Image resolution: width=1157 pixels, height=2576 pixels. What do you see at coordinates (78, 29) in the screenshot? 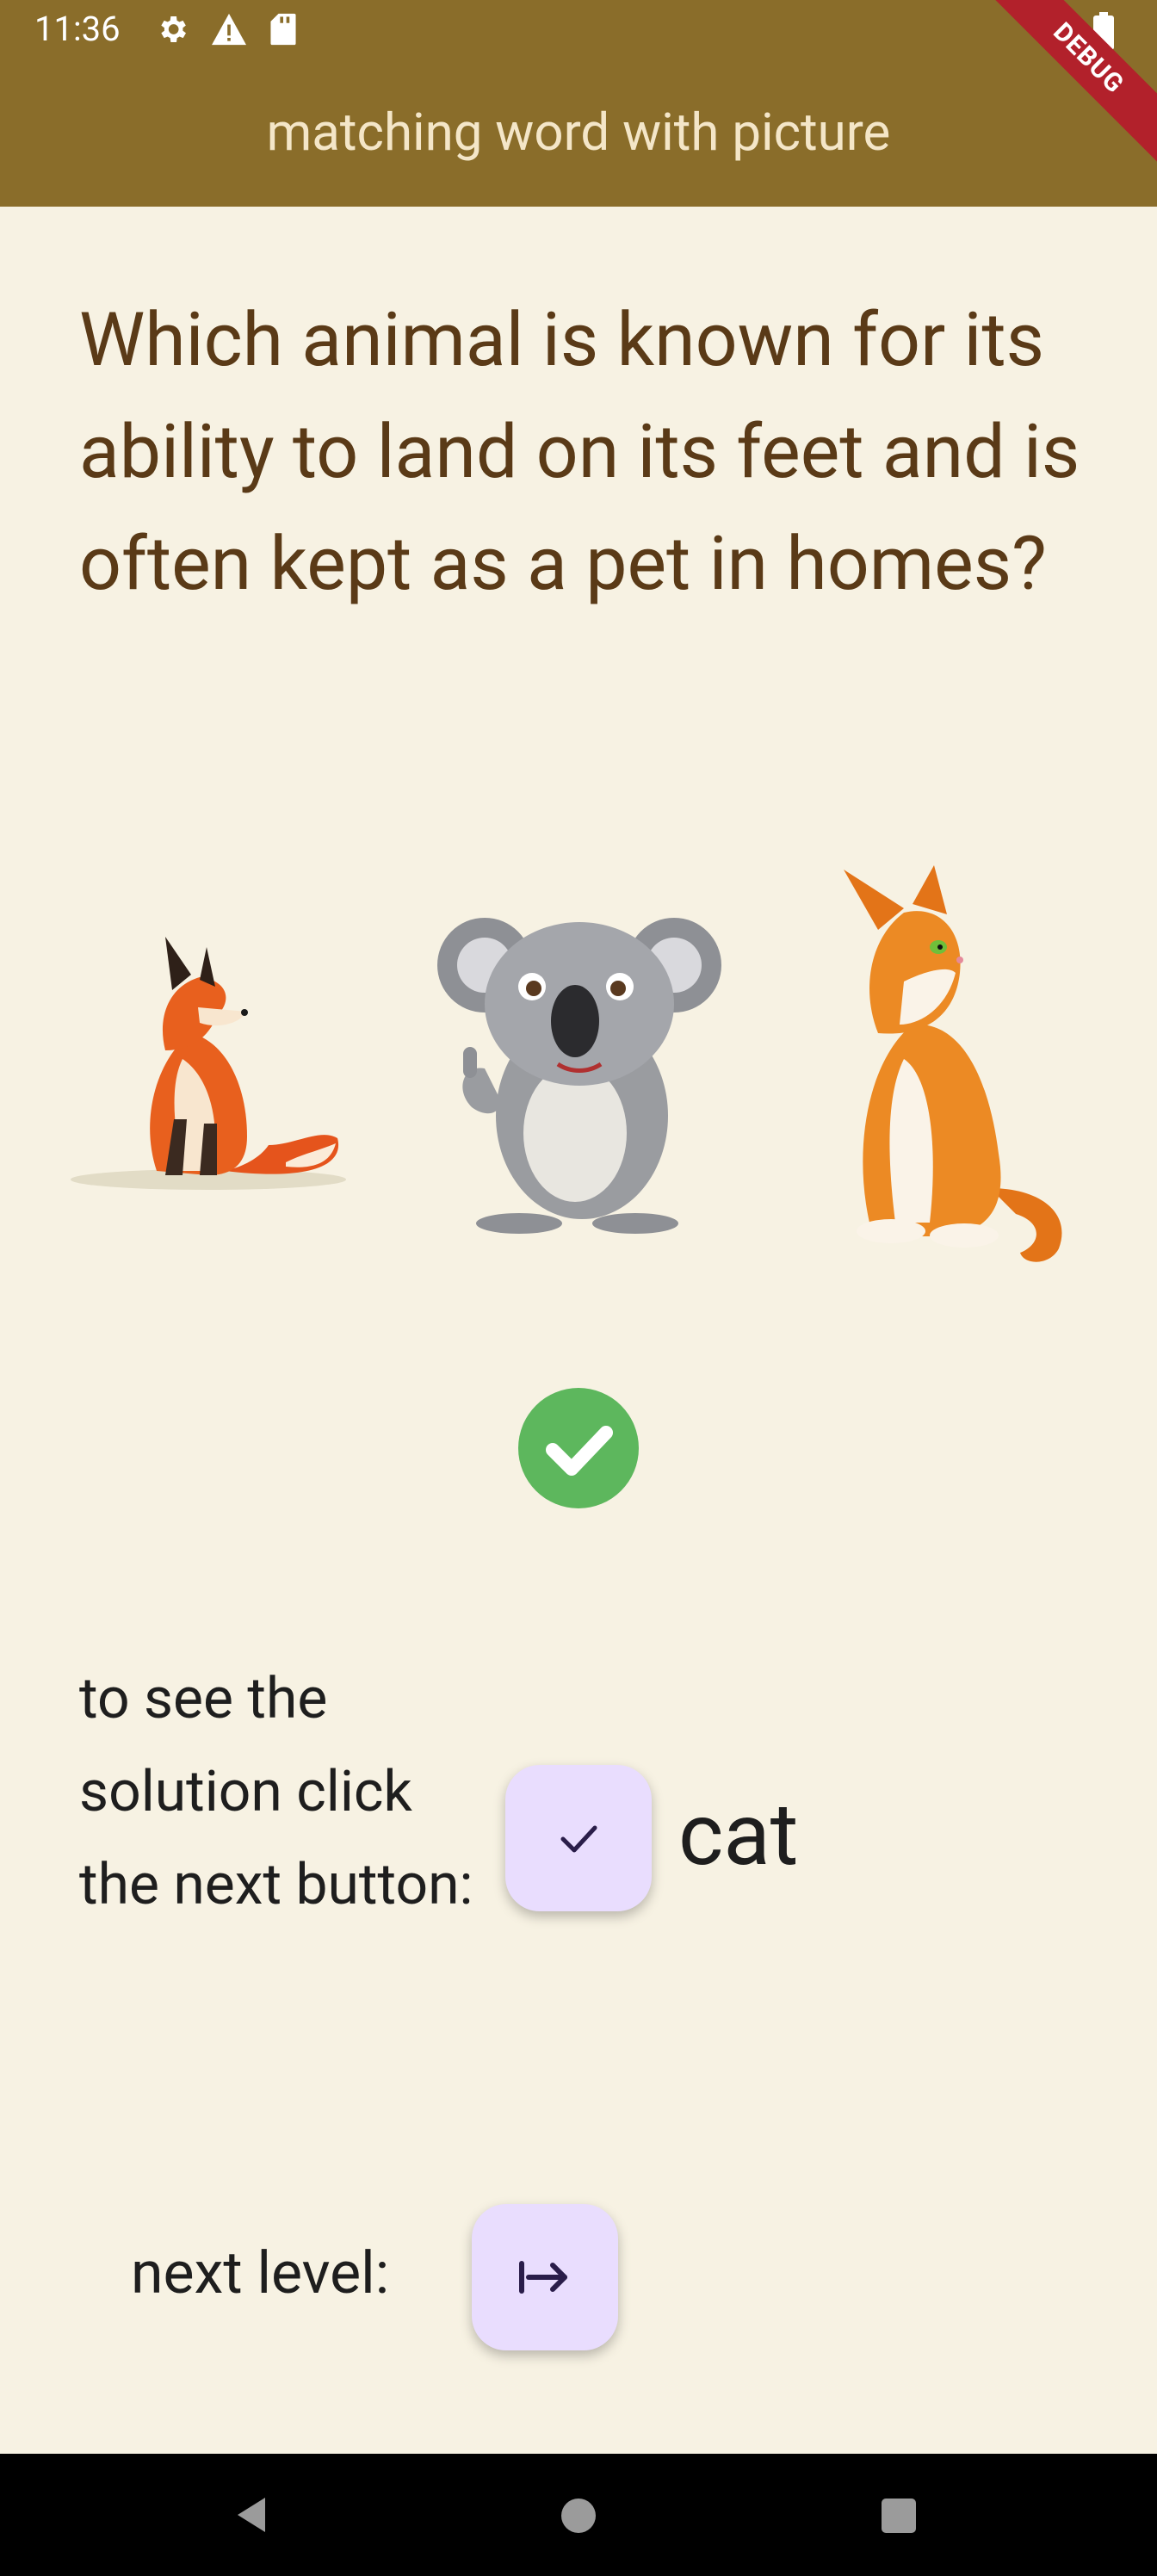
I see `status-time: 11:36` at bounding box center [78, 29].